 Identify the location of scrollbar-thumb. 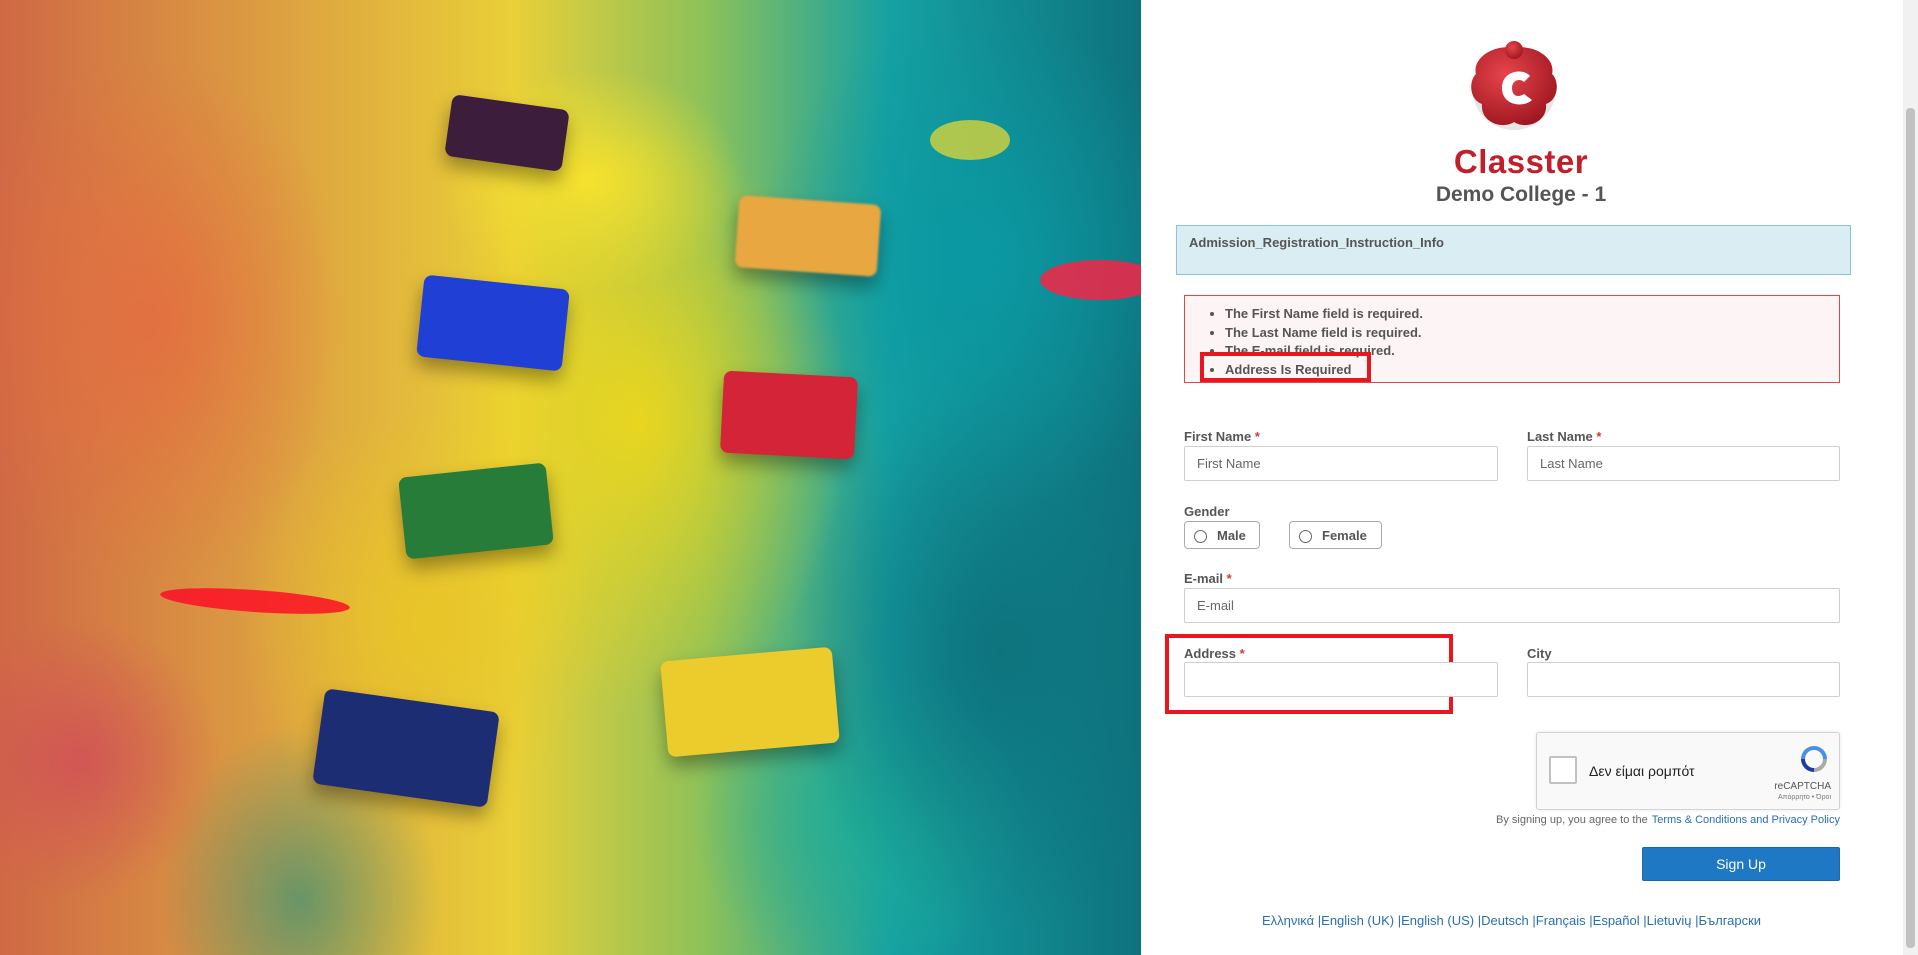
(1910, 528).